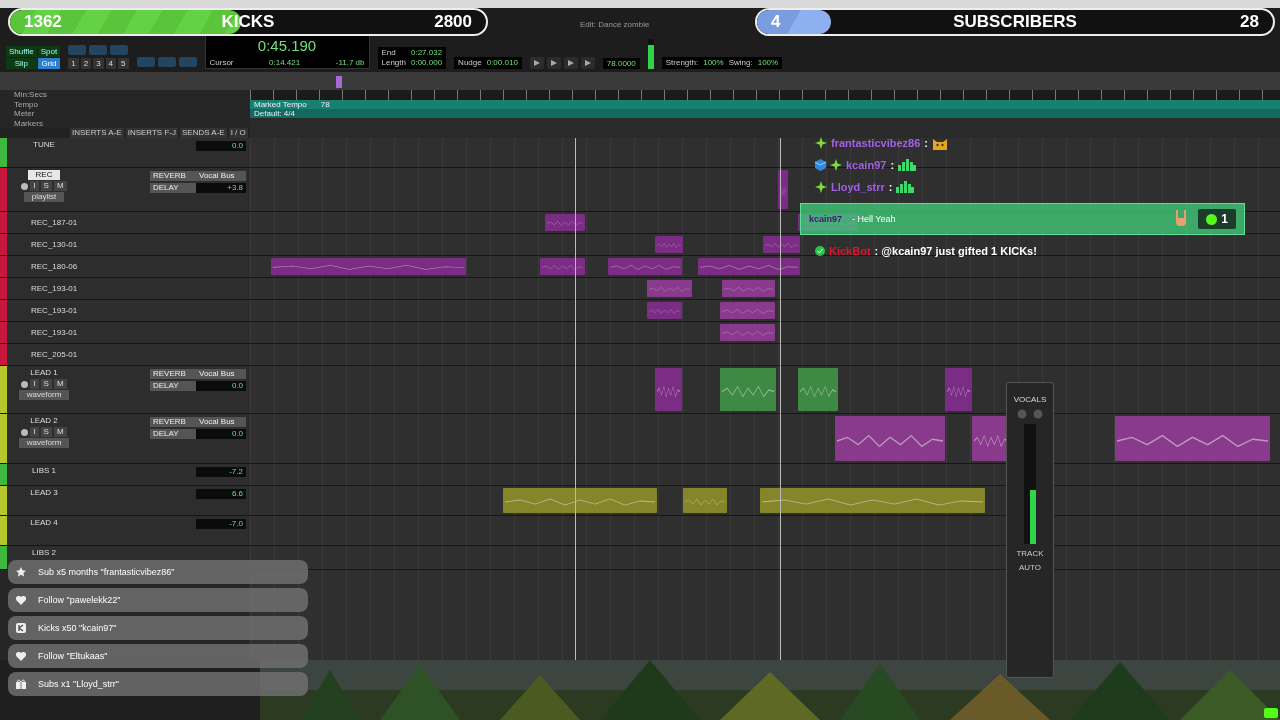 Image resolution: width=1280 pixels, height=720 pixels. What do you see at coordinates (44, 553) in the screenshot?
I see `track-name: LIBS 2` at bounding box center [44, 553].